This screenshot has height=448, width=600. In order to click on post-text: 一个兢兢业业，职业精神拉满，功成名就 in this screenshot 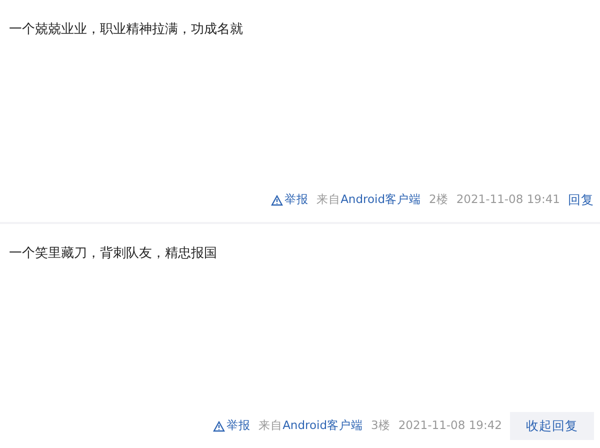, I will do `click(126, 30)`.